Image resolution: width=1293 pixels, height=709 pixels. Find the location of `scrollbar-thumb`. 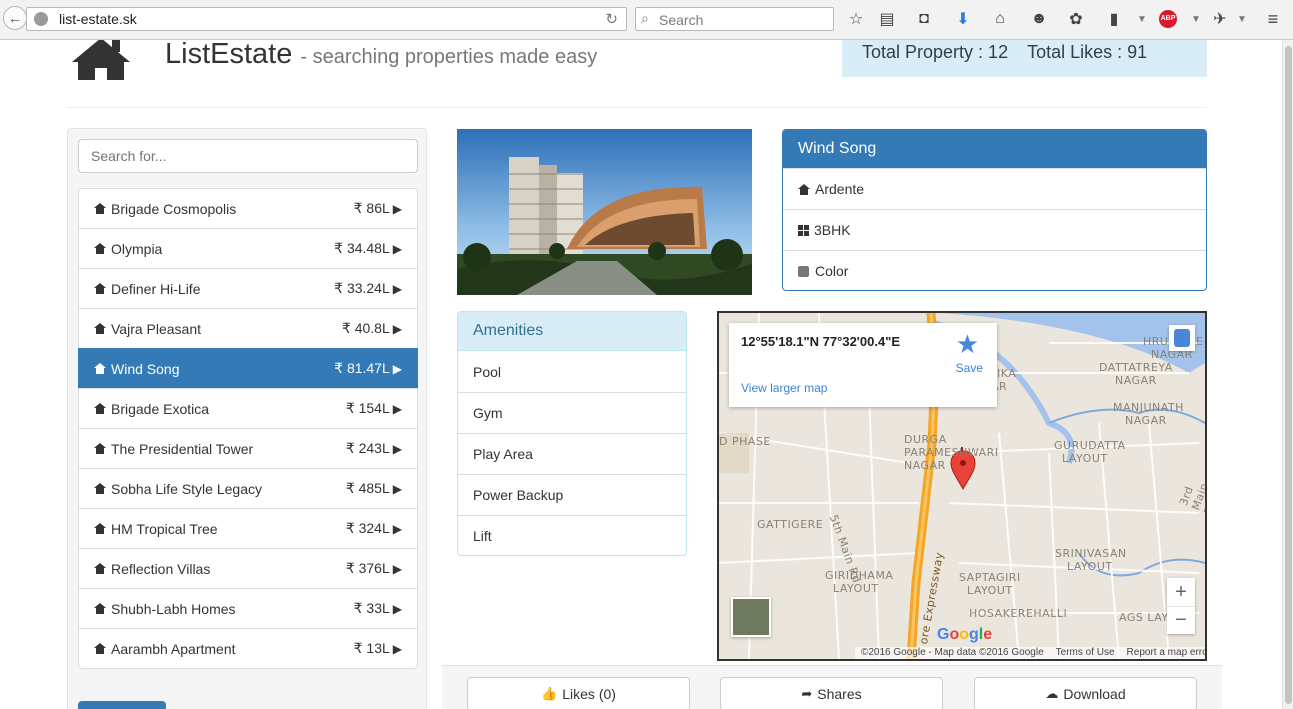

scrollbar-thumb is located at coordinates (1288, 375).